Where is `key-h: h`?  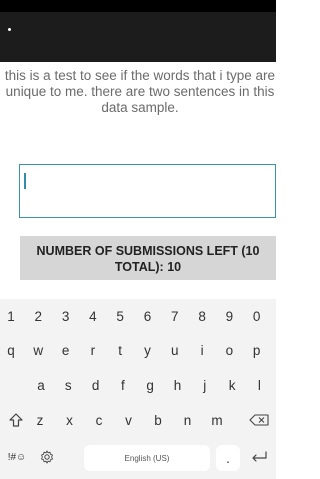
key-h: h is located at coordinates (178, 385).